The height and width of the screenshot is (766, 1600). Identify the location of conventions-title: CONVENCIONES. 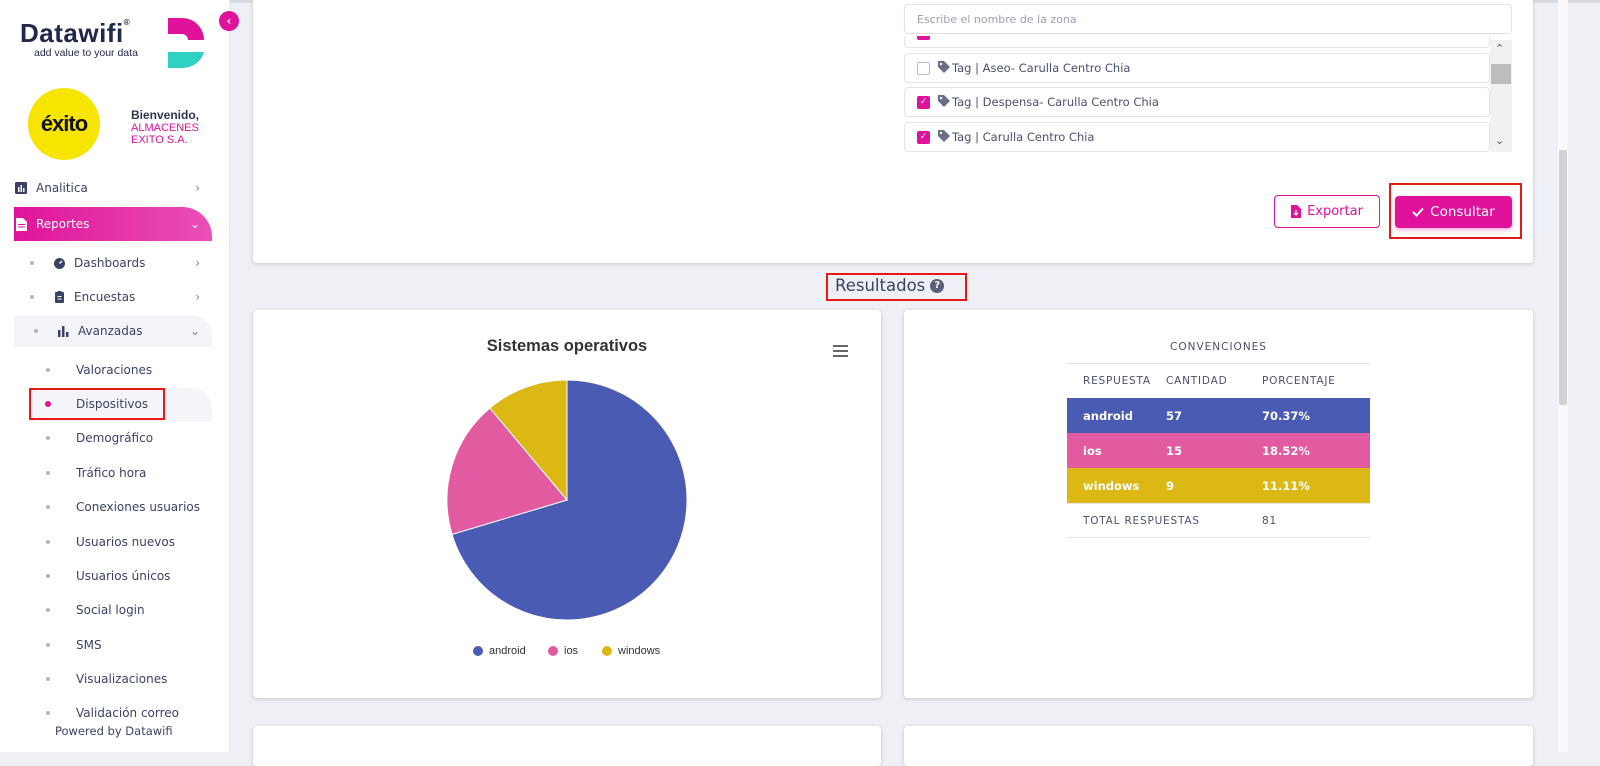
(1218, 347).